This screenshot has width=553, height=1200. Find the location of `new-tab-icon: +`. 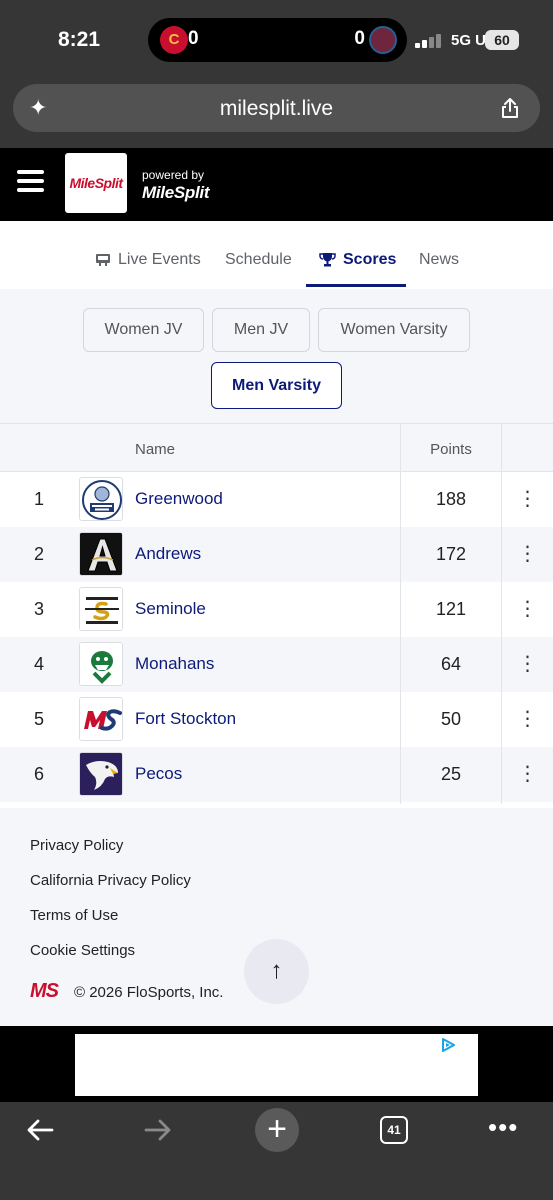

new-tab-icon: + is located at coordinates (277, 1130).